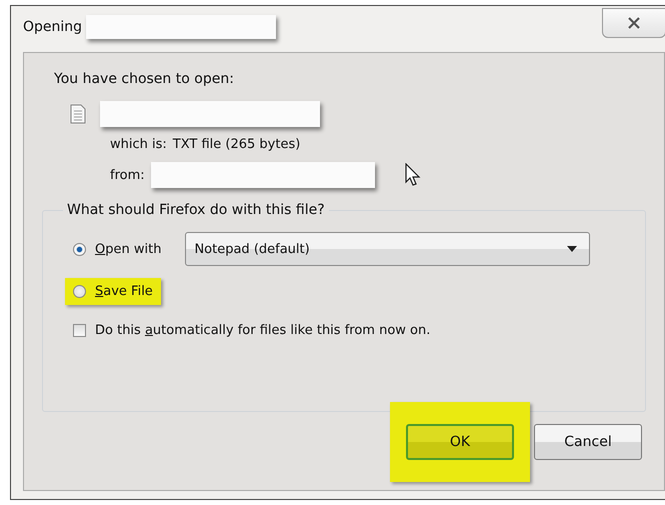  I want to click on file-type-text: TXT file (265 bytes), so click(236, 144).